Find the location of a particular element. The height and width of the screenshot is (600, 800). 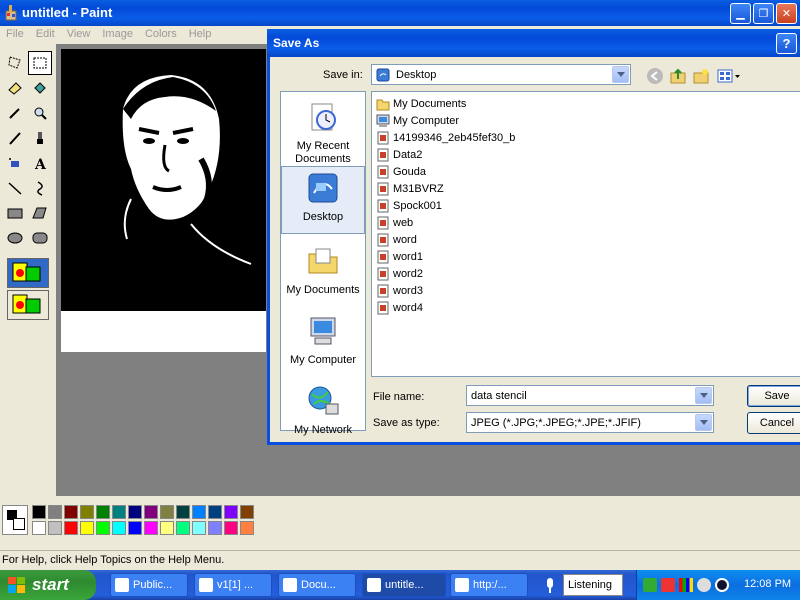

file-item: Data2 is located at coordinates (399, 155).